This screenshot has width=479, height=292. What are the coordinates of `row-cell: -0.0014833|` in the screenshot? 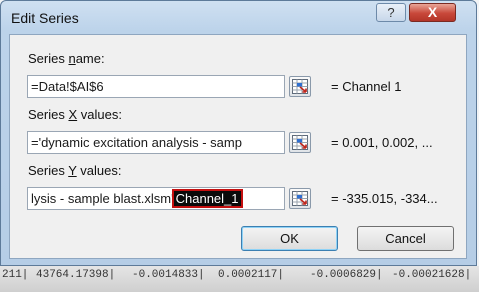 It's located at (168, 275).